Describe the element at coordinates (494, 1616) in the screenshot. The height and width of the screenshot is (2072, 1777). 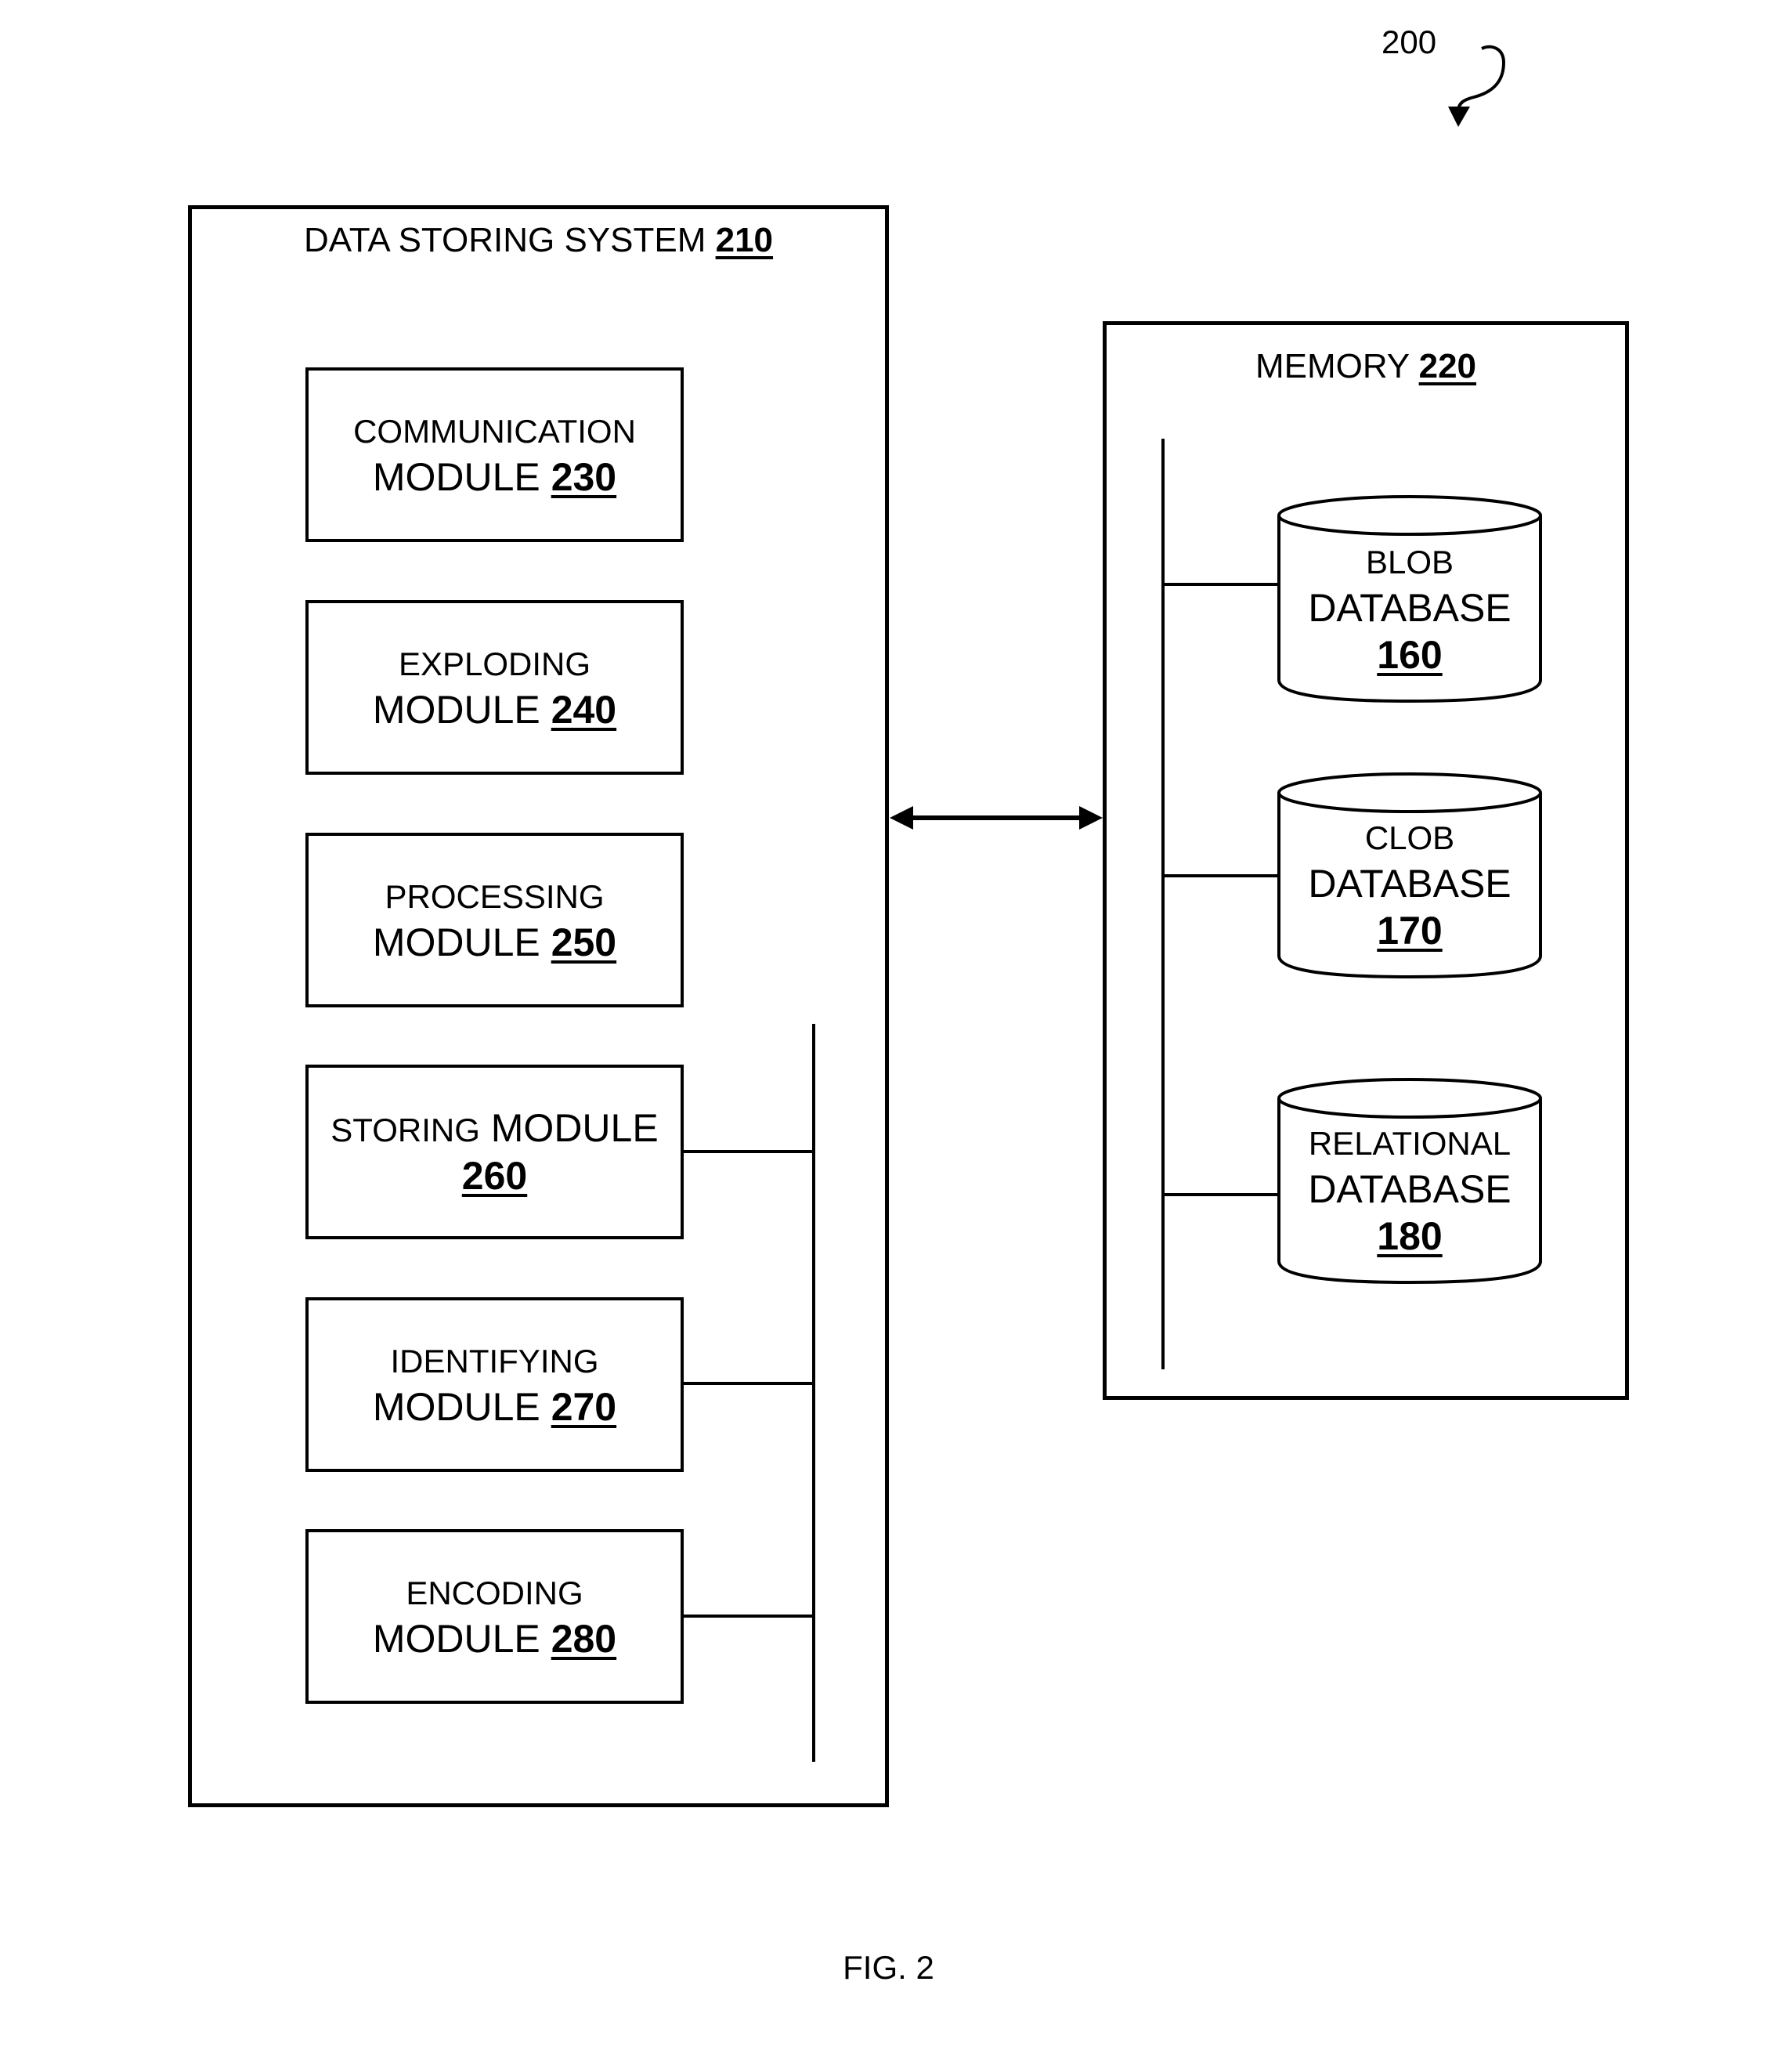
I see `encoding-module: ENCODING MODULE 280` at that location.